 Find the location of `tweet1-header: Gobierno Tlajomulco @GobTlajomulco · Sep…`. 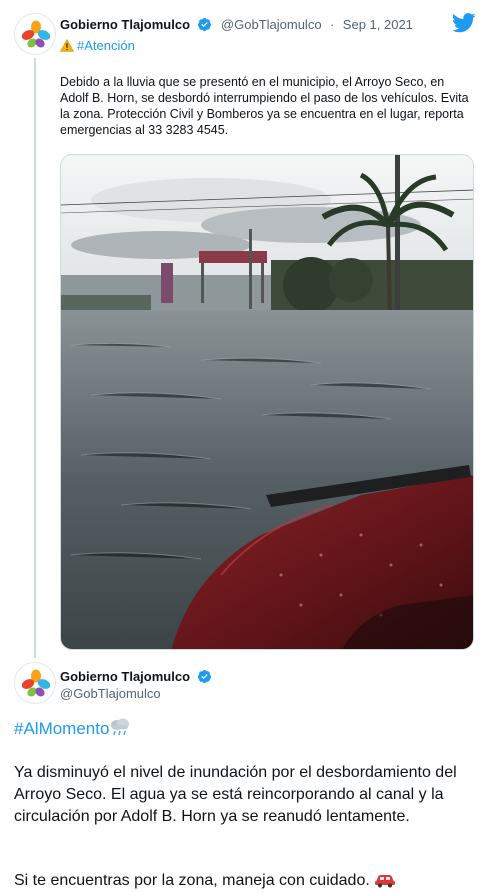

tweet1-header: Gobierno Tlajomulco @GobTlajomulco · Sep… is located at coordinates (236, 25).